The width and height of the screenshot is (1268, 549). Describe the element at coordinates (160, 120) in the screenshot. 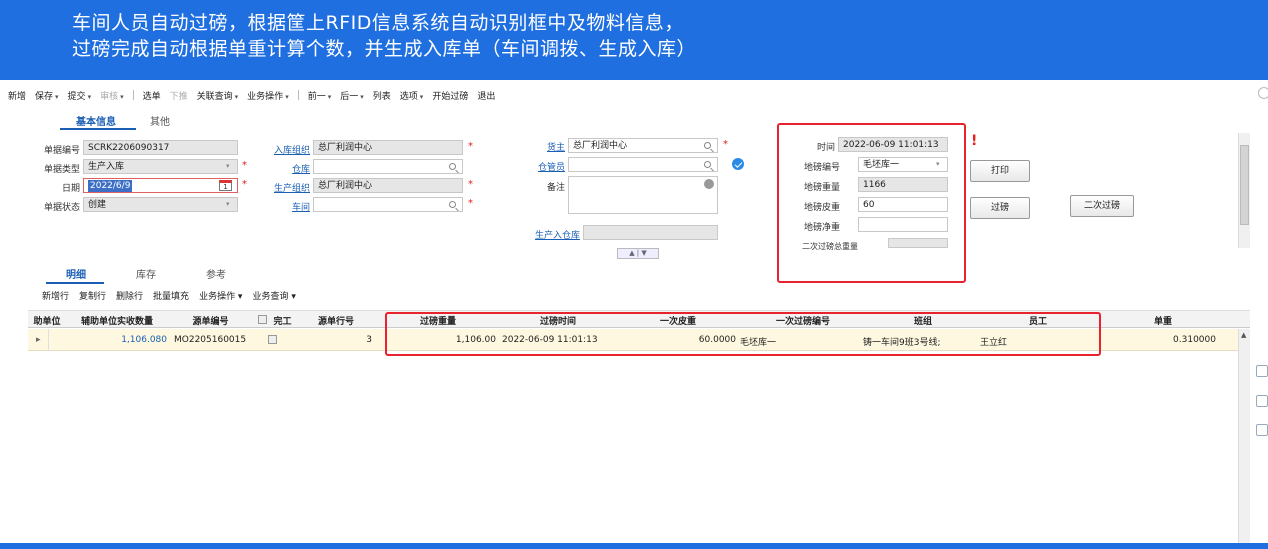

I see `tab-other: 其他` at that location.